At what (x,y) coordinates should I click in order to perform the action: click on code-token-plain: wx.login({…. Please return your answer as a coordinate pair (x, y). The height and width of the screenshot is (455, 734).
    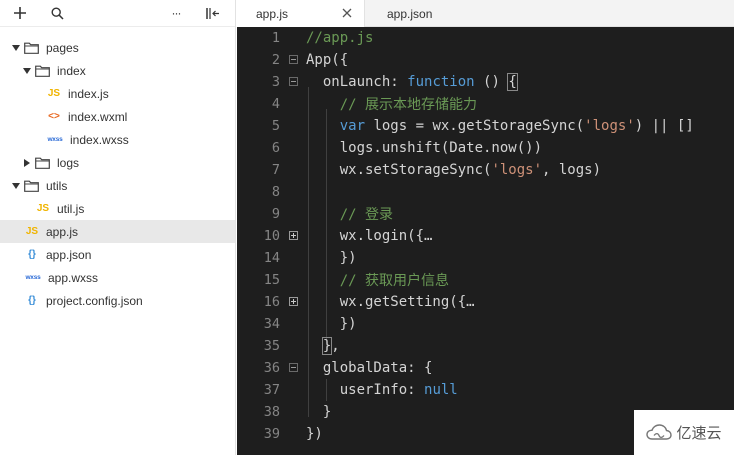
    Looking at the image, I should click on (369, 236).